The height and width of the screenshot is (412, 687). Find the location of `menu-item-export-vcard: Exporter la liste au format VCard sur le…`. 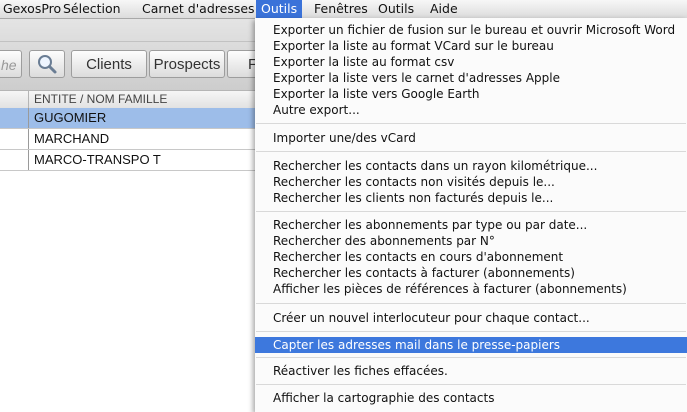

menu-item-export-vcard: Exporter la liste au format VCard sur le… is located at coordinates (471, 46).